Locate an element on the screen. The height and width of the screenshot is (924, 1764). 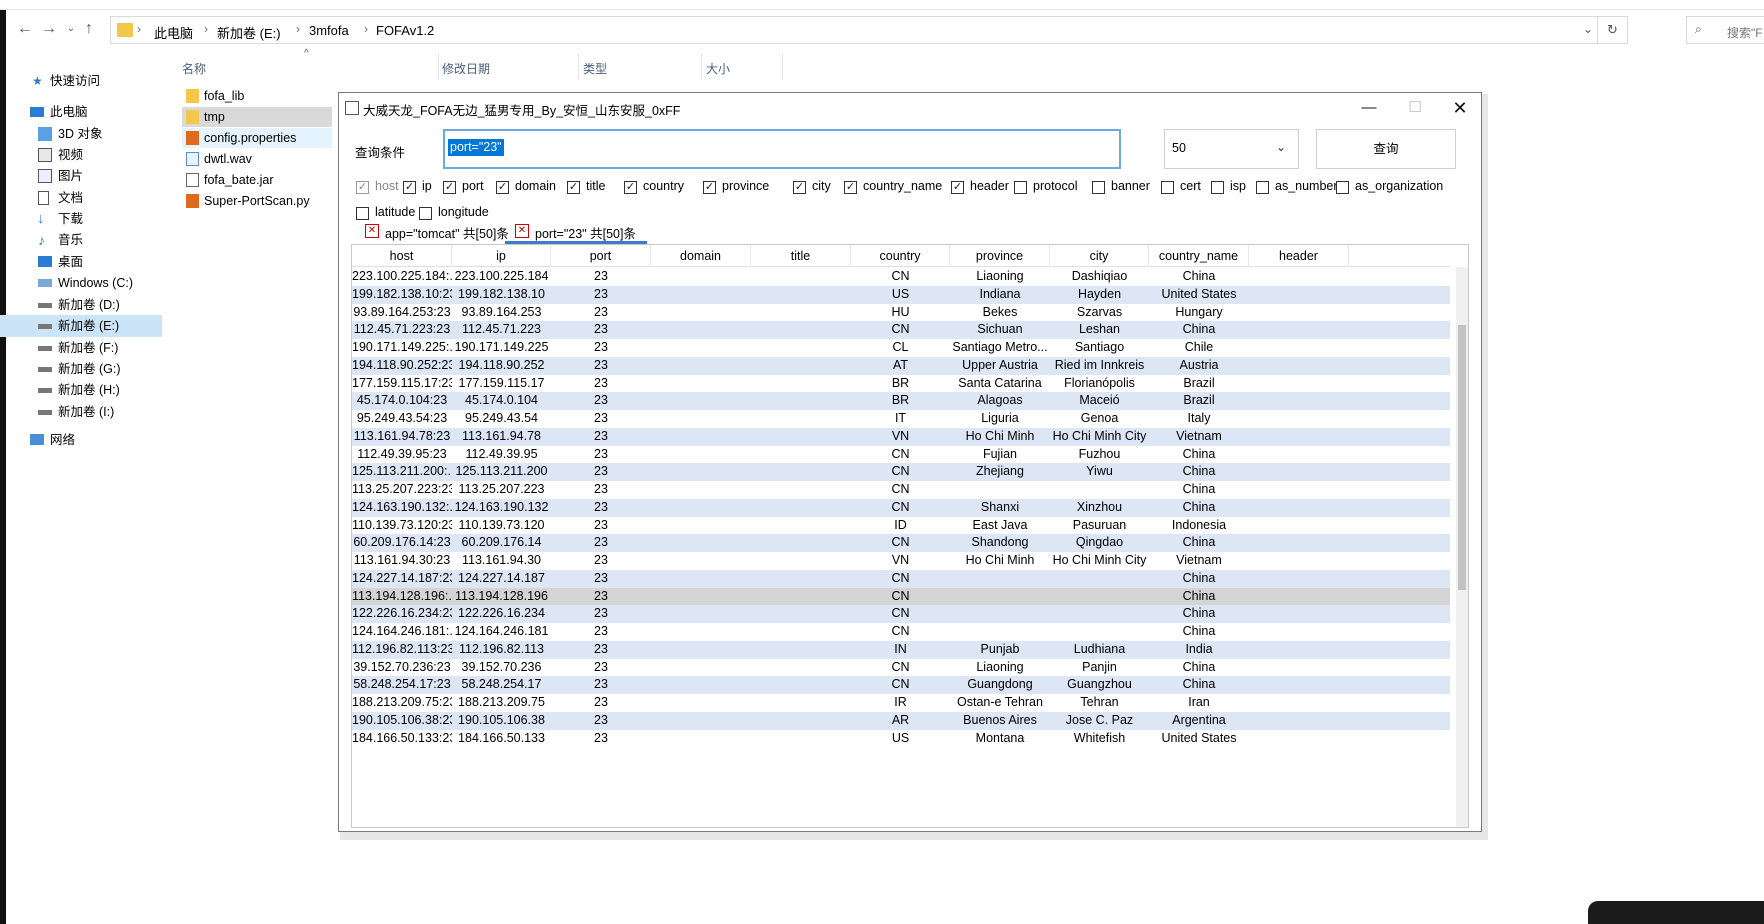
close-icon: ✕ is located at coordinates (1460, 108).